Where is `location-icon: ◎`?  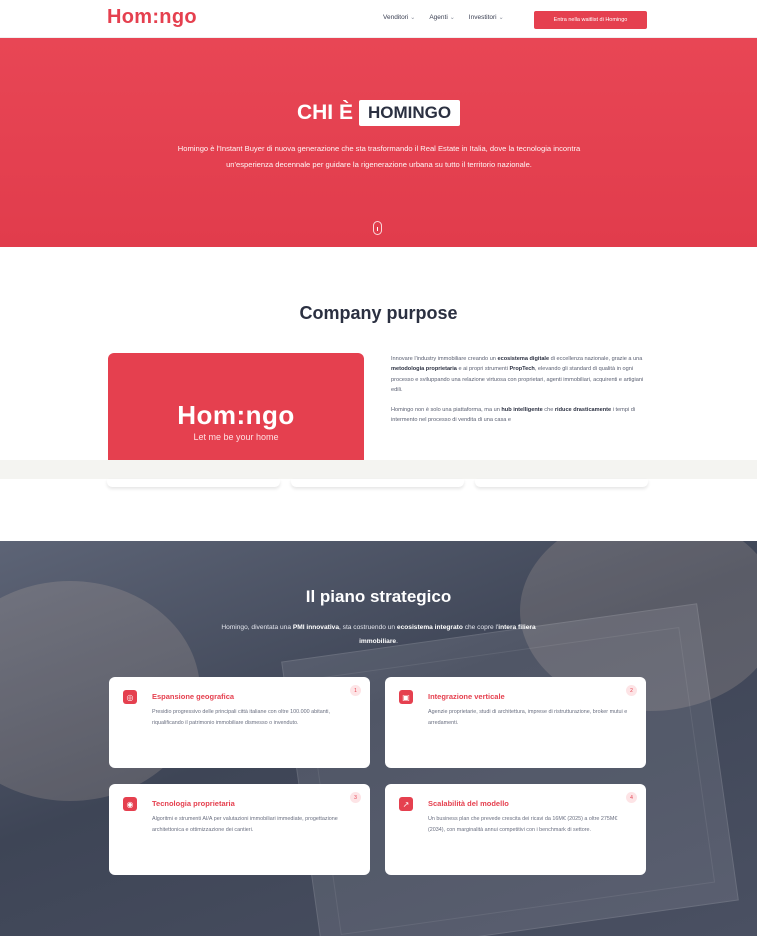
location-icon: ◎ is located at coordinates (130, 697).